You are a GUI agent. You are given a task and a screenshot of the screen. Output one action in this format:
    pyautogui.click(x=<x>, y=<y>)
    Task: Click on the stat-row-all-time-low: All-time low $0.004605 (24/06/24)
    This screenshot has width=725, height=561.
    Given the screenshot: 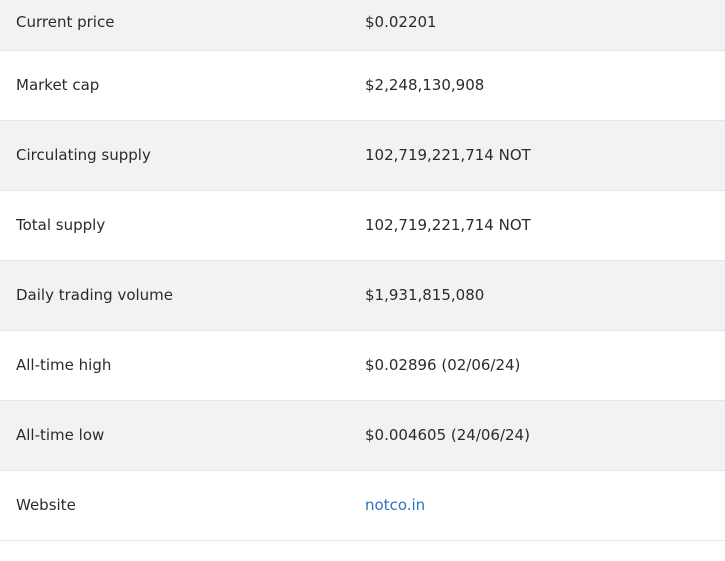 What is the action you would take?
    pyautogui.click(x=362, y=435)
    